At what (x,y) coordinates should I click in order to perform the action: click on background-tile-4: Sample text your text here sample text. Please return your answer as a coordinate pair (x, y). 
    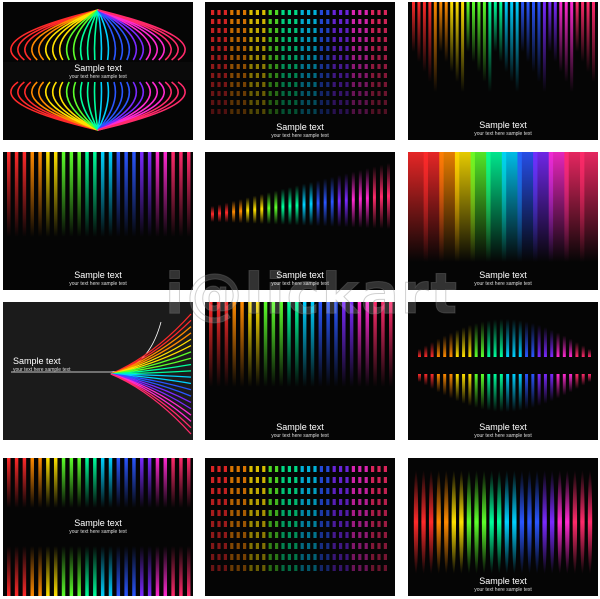
    Looking at the image, I should click on (98, 221).